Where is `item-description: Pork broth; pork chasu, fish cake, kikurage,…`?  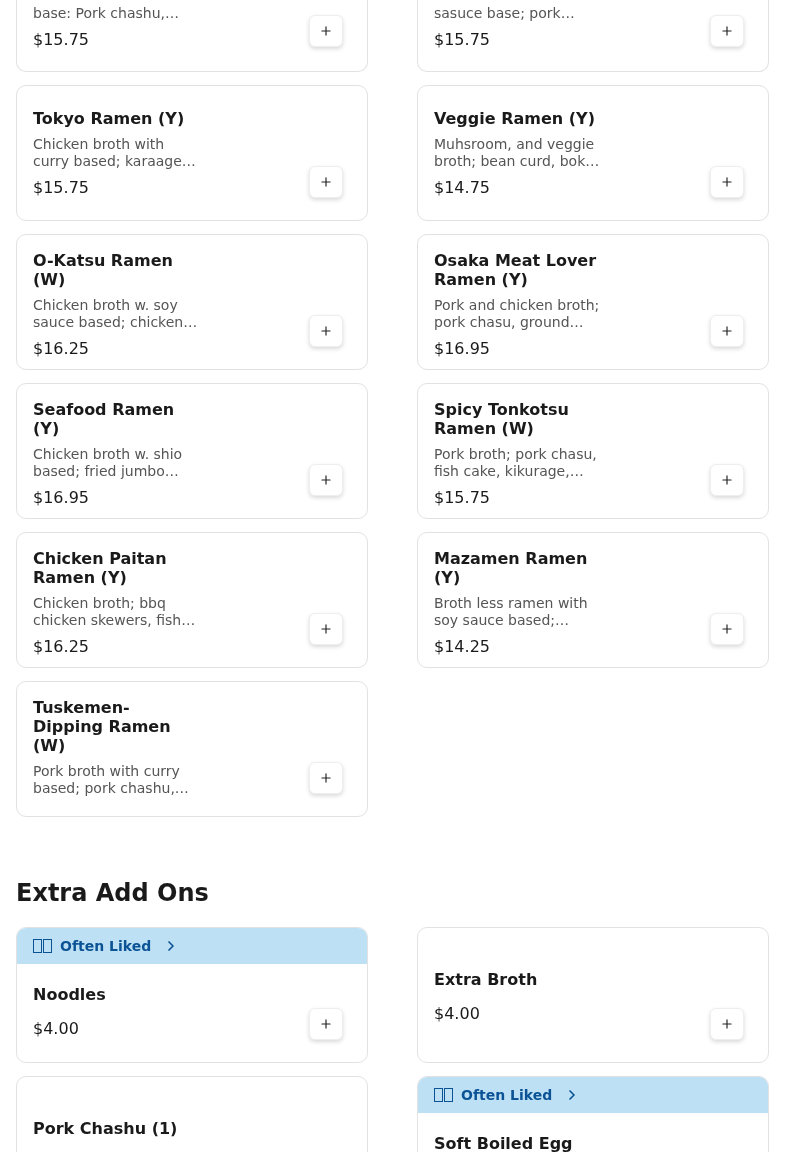 item-description: Pork broth; pork chasu, fish cake, kikurage,… is located at coordinates (516, 463).